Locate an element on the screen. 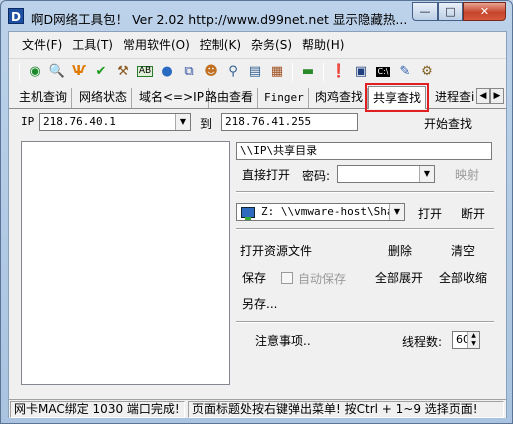  disconnect-button: 断开 is located at coordinates (473, 214).